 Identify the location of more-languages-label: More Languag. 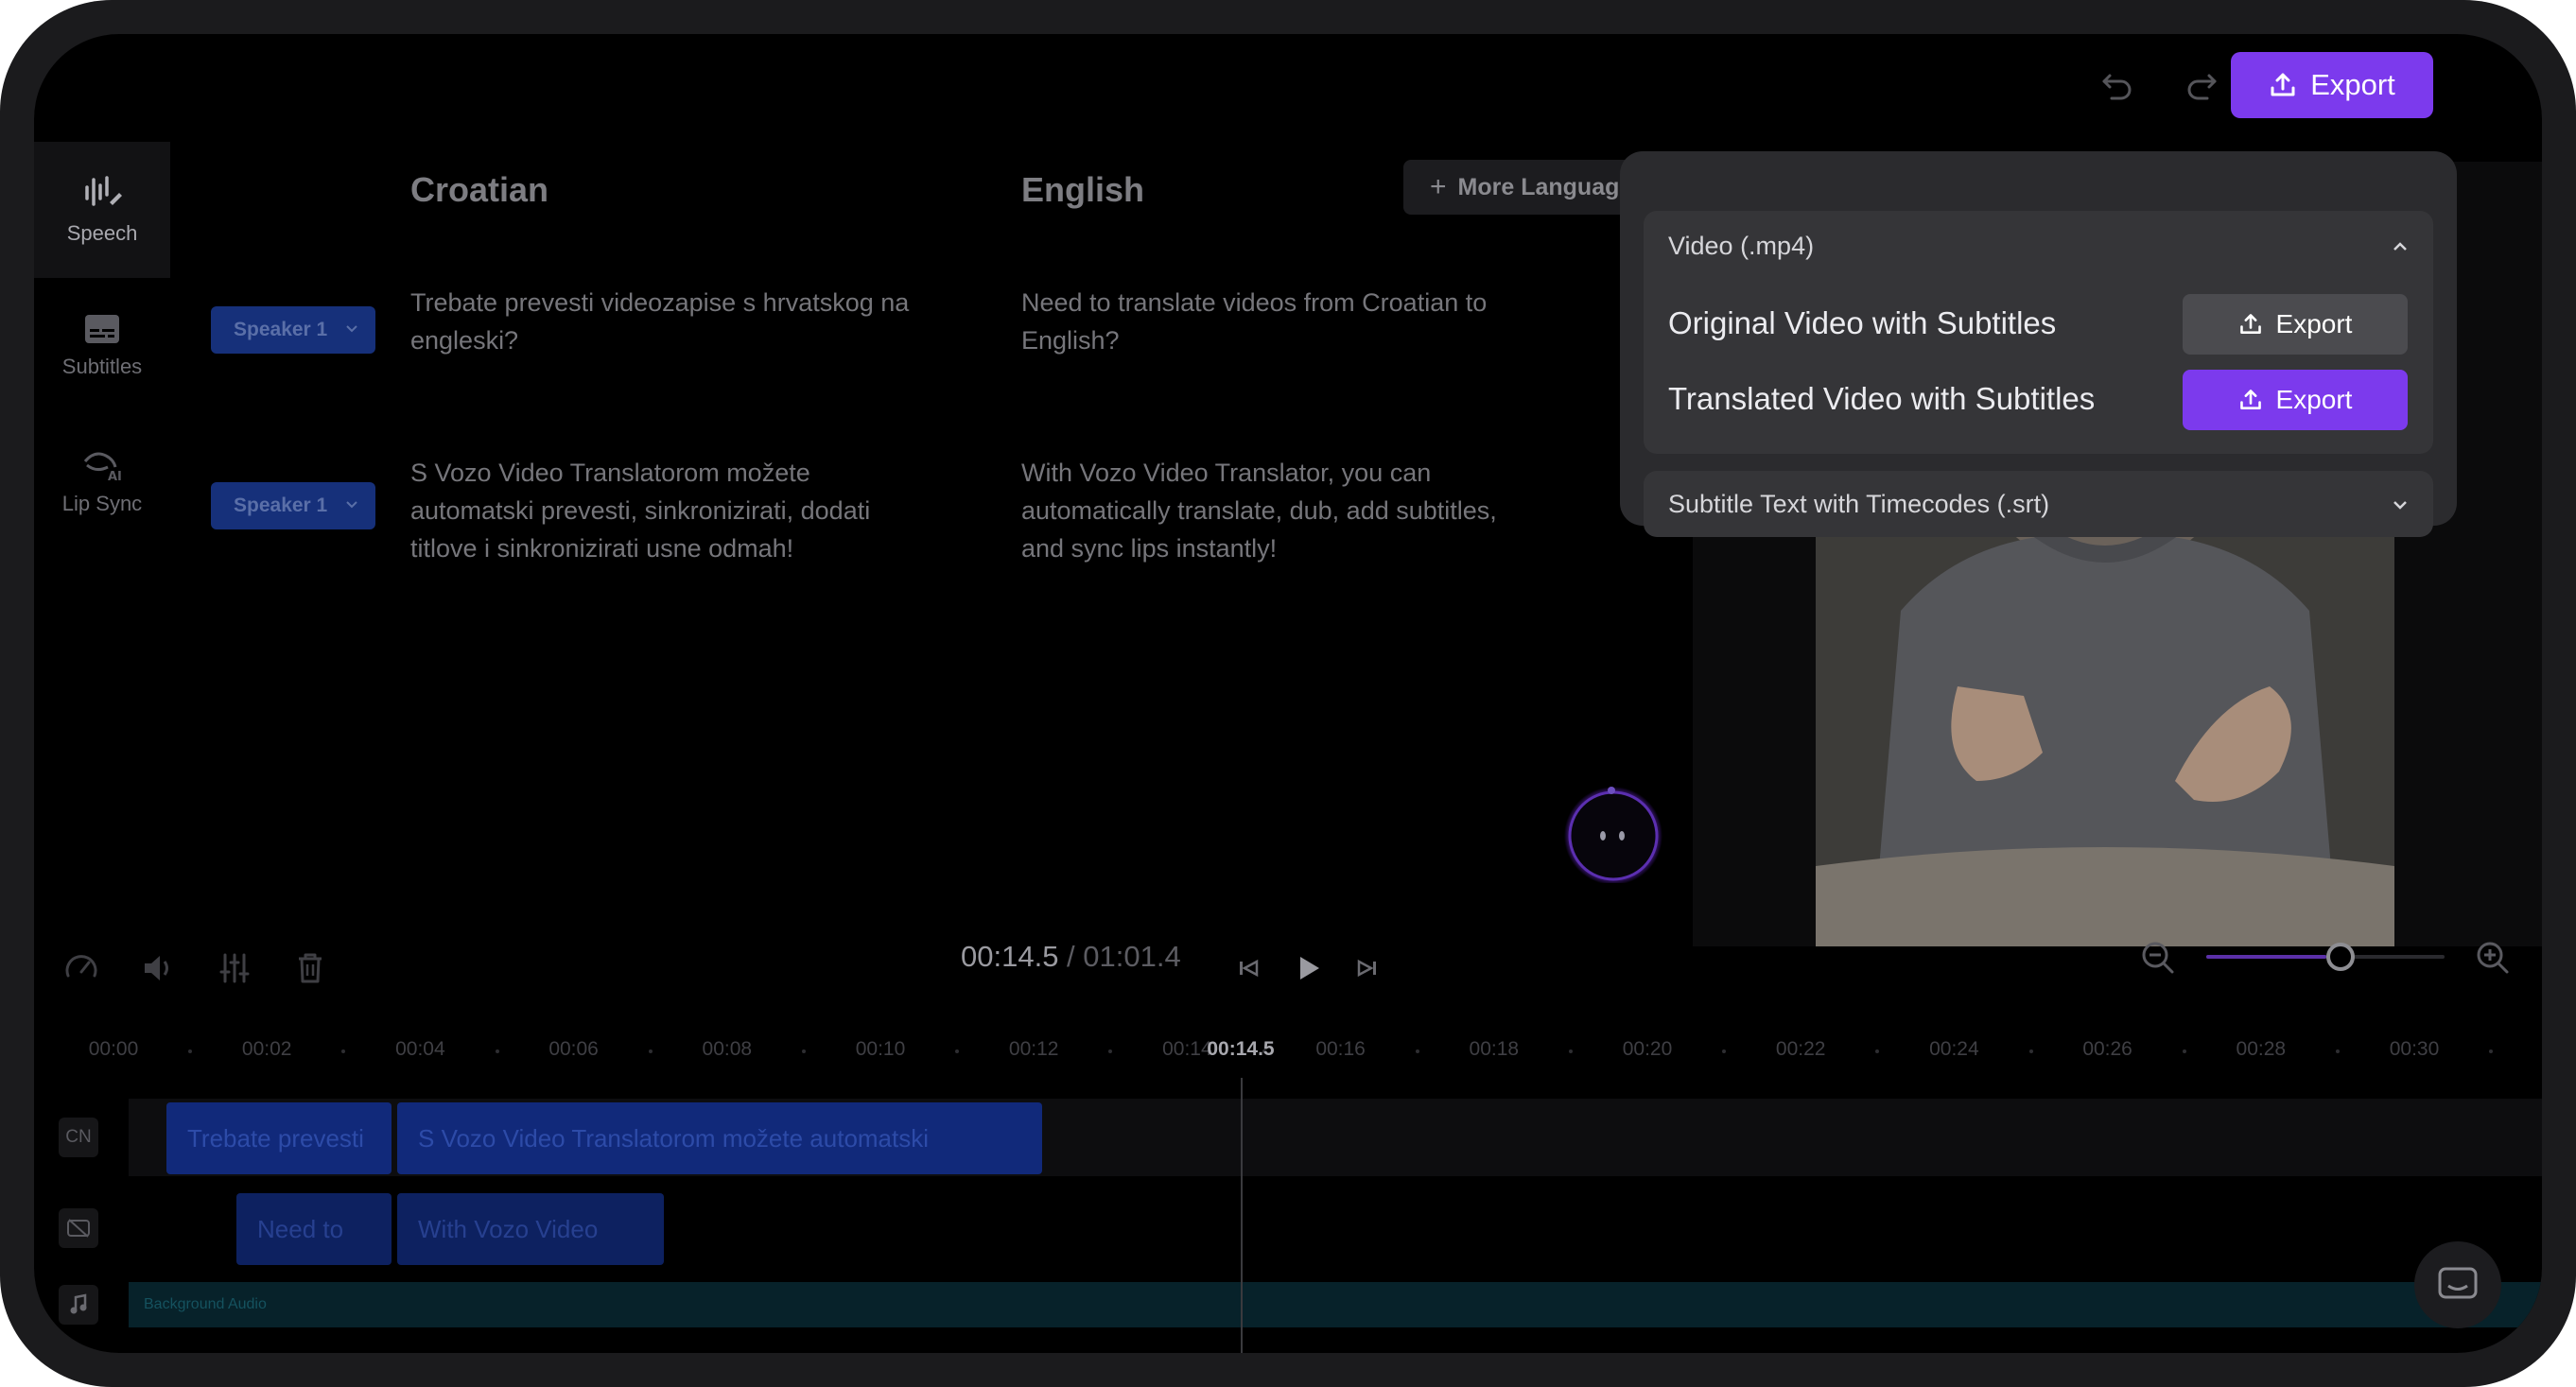
(1538, 186).